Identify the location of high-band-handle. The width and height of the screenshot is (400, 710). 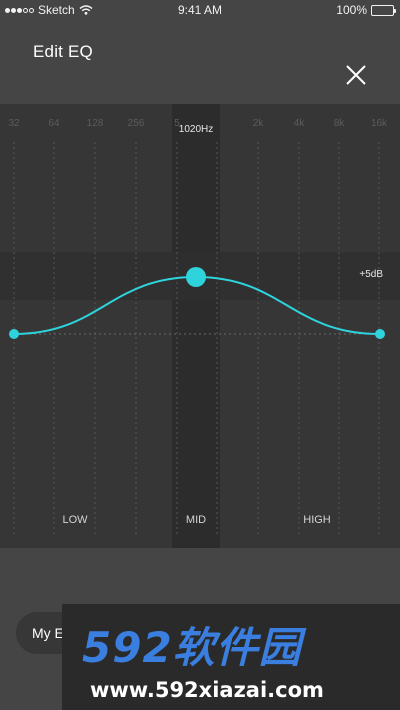
(380, 334).